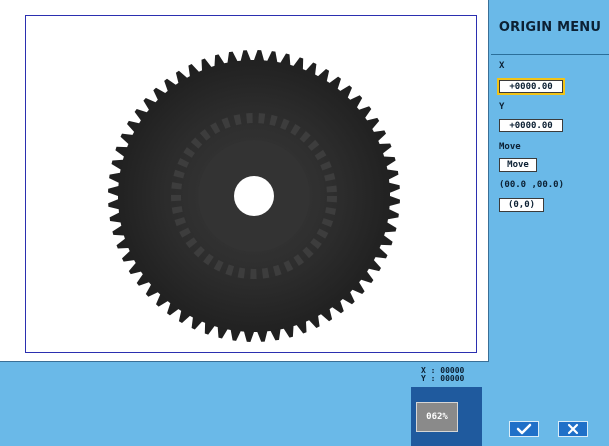 This screenshot has width=609, height=446. What do you see at coordinates (531, 86) in the screenshot?
I see `x-input` at bounding box center [531, 86].